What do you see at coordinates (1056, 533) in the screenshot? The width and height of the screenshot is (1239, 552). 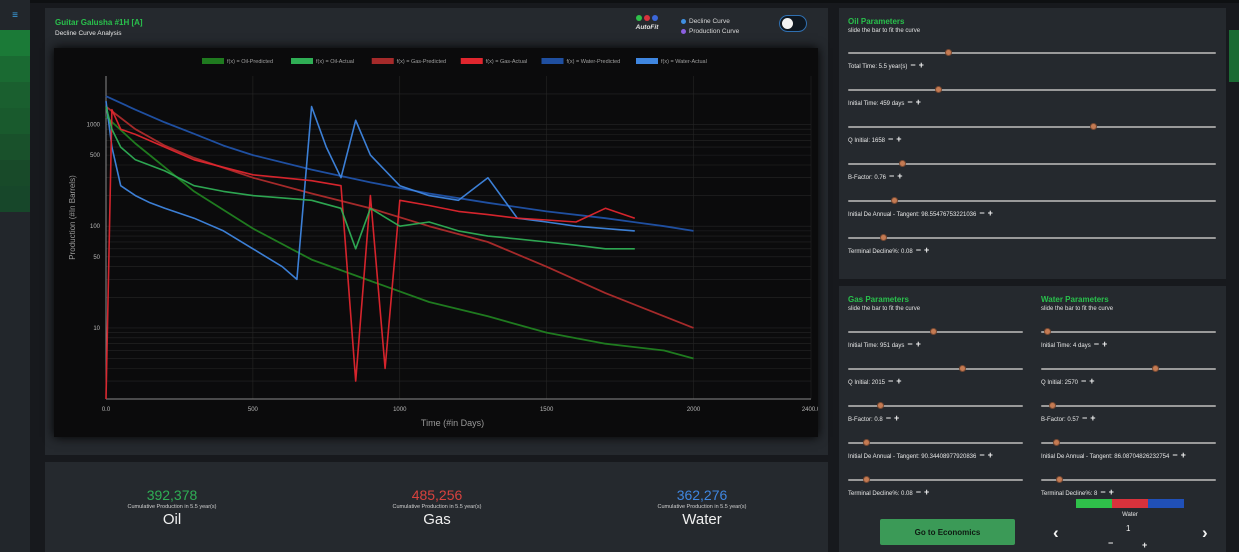 I see `prev-arrow-icon: ‹` at bounding box center [1056, 533].